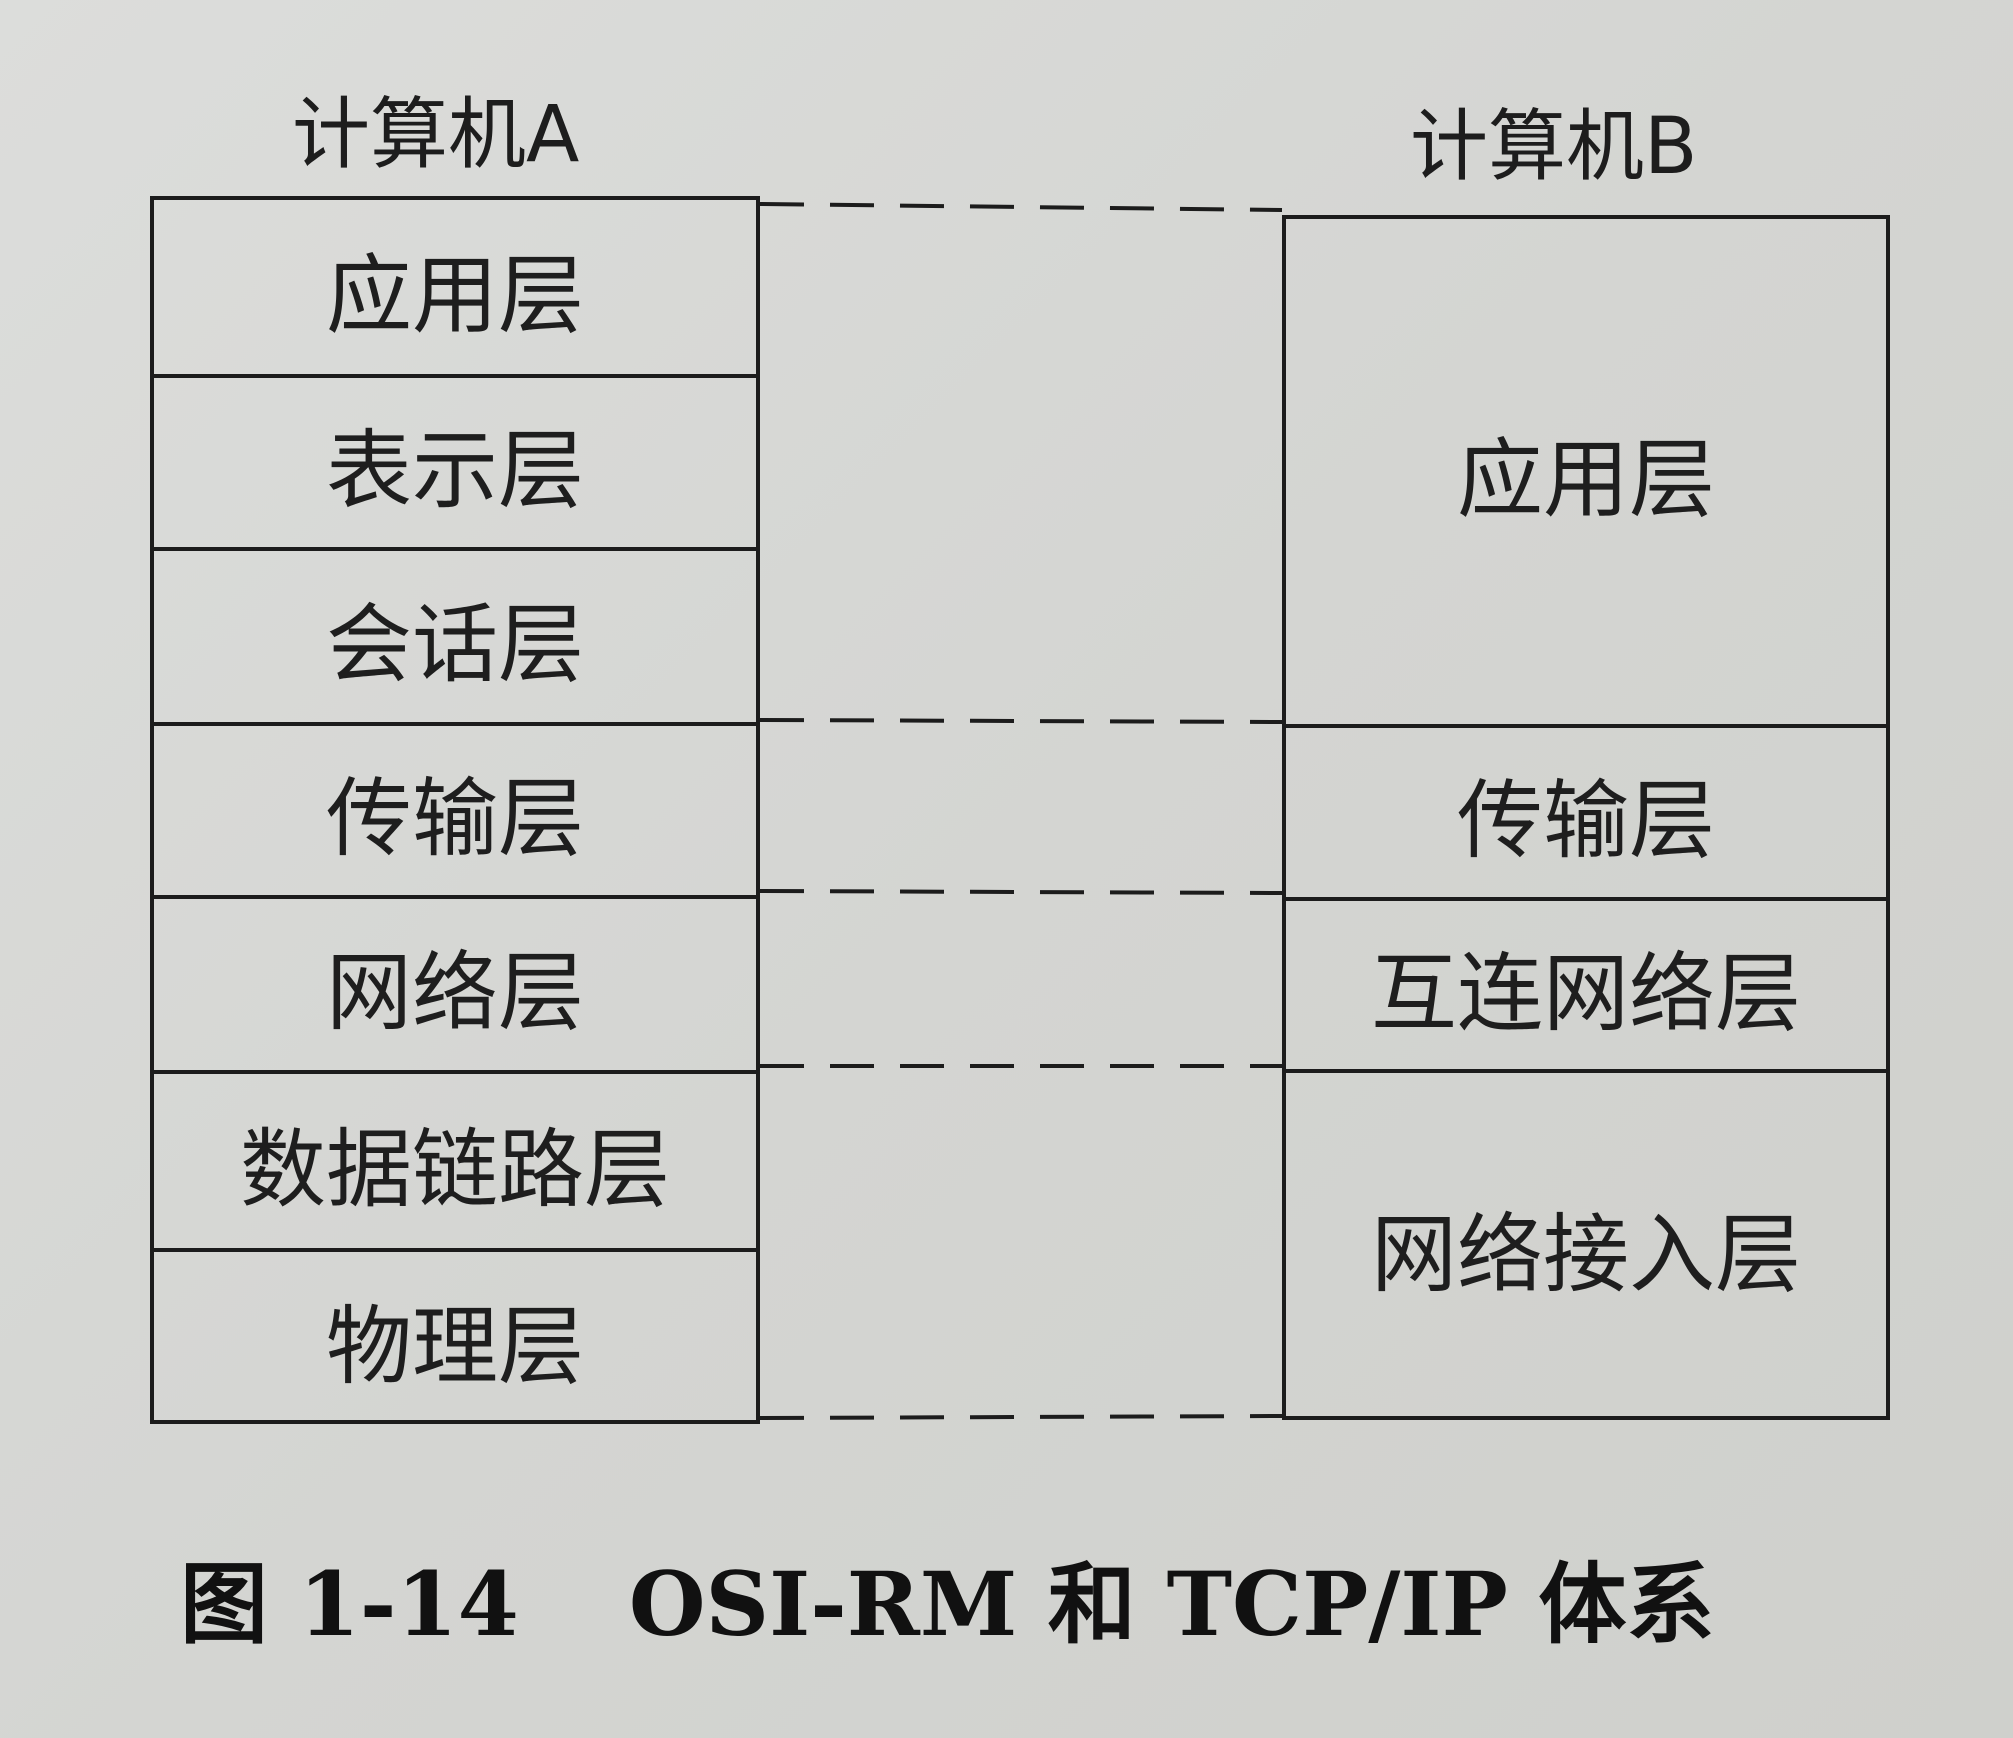 The height and width of the screenshot is (1738, 2013). What do you see at coordinates (1021, 1417) in the screenshot?
I see `dashed-line-bottom` at bounding box center [1021, 1417].